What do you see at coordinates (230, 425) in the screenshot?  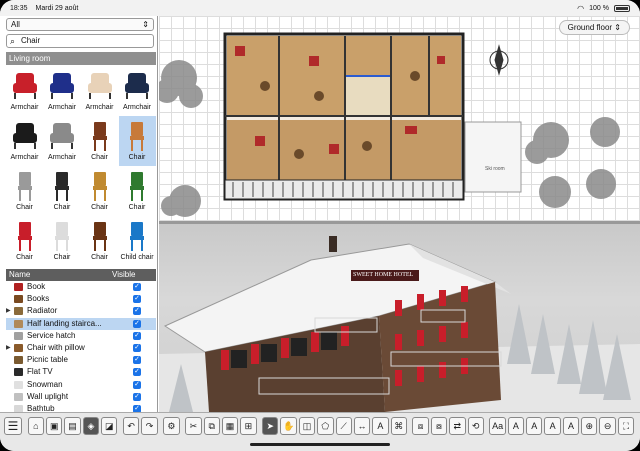 I see `paste-icon: ▦` at bounding box center [230, 425].